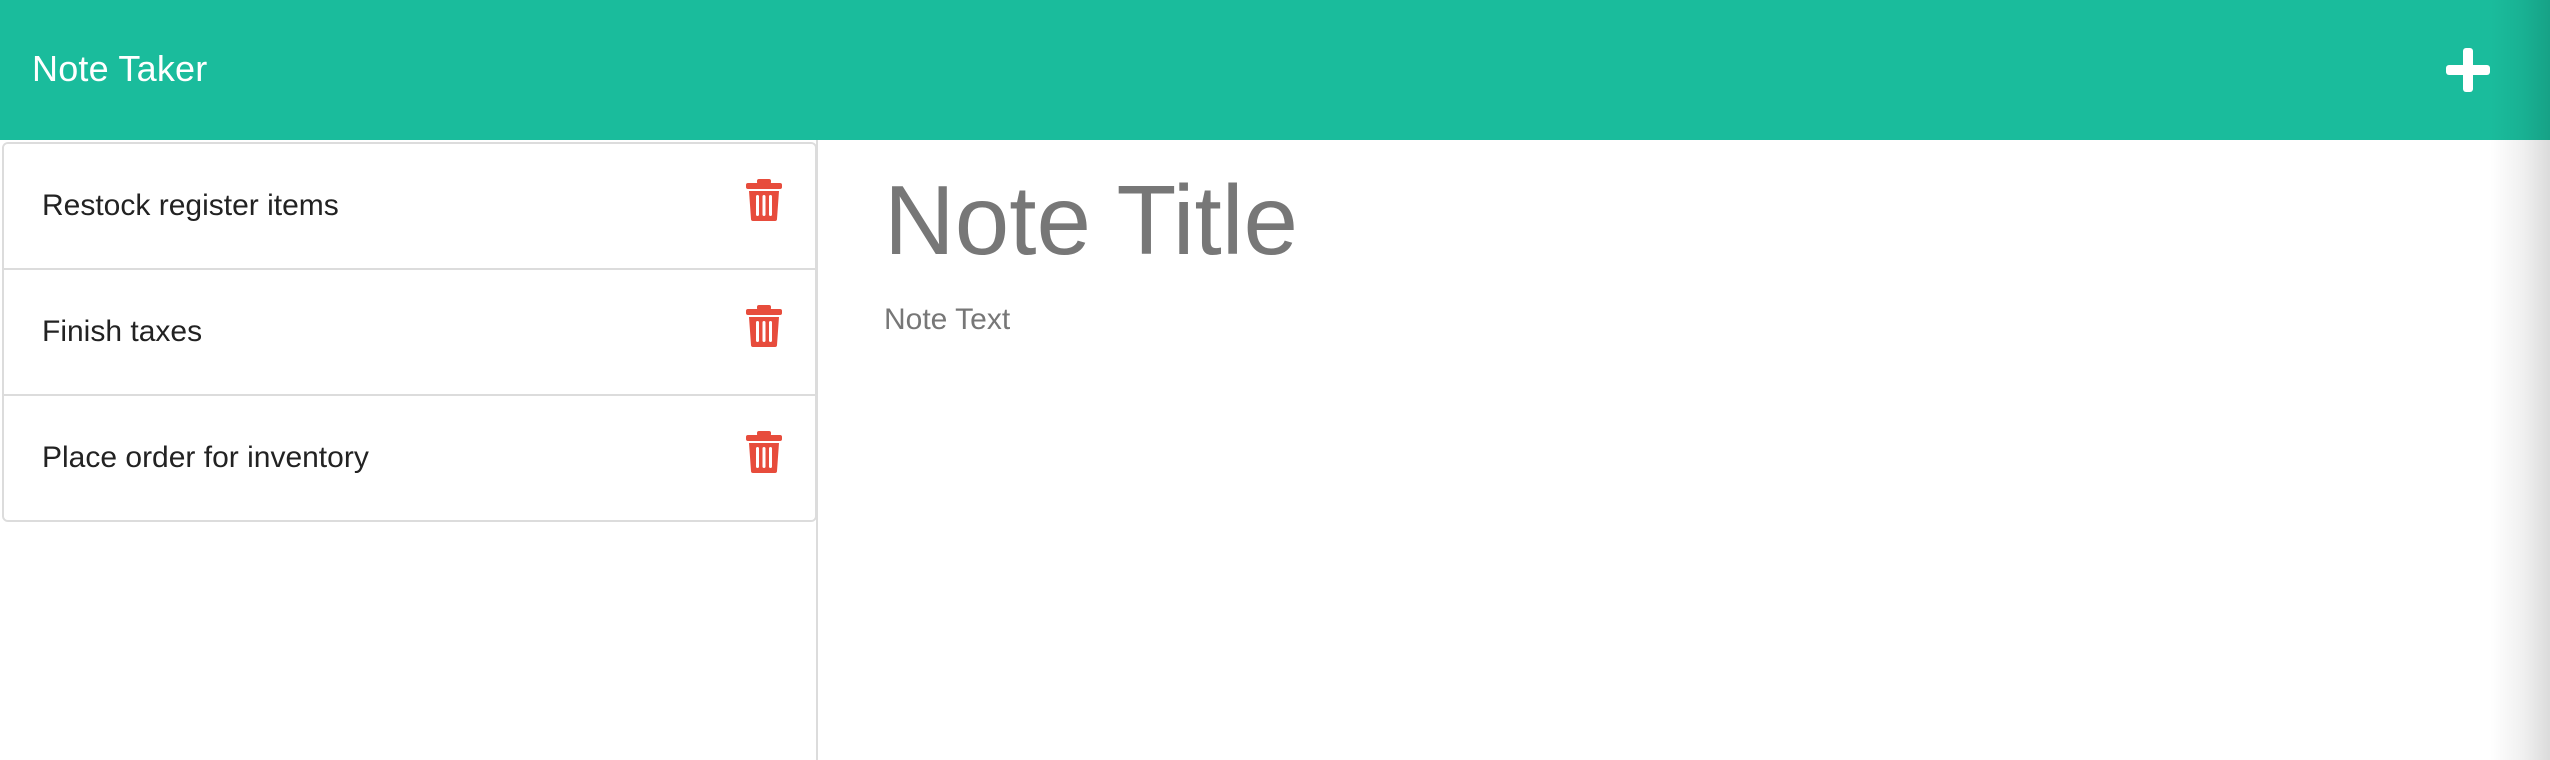 This screenshot has width=2550, height=760. Describe the element at coordinates (205, 458) in the screenshot. I see `note-item-title: Place order for inventory` at that location.